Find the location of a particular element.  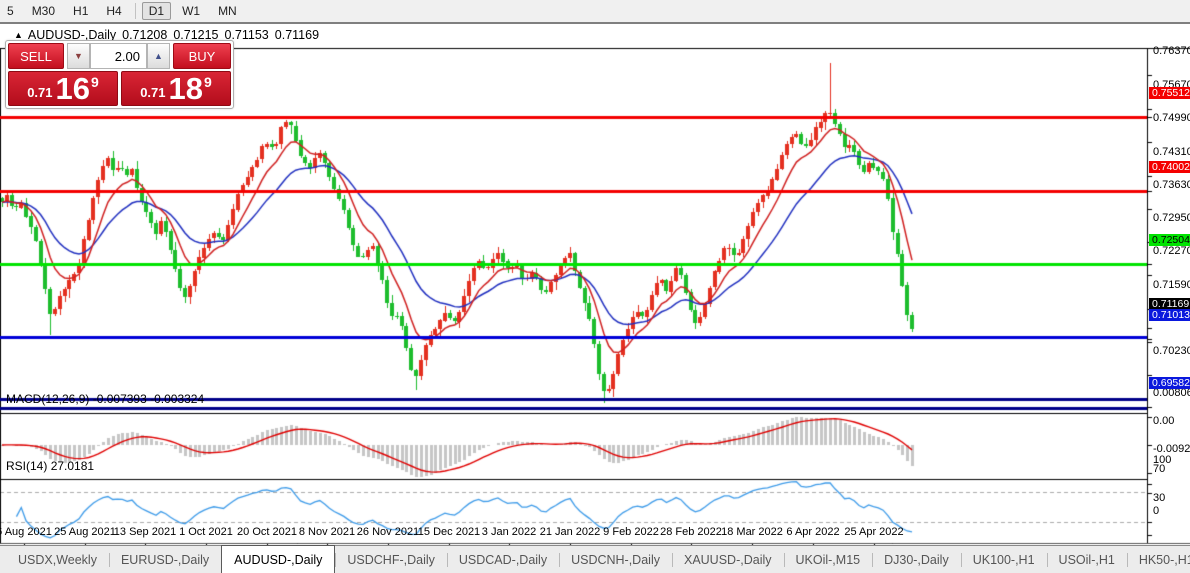

volume-input: 2.00 is located at coordinates (118, 56).